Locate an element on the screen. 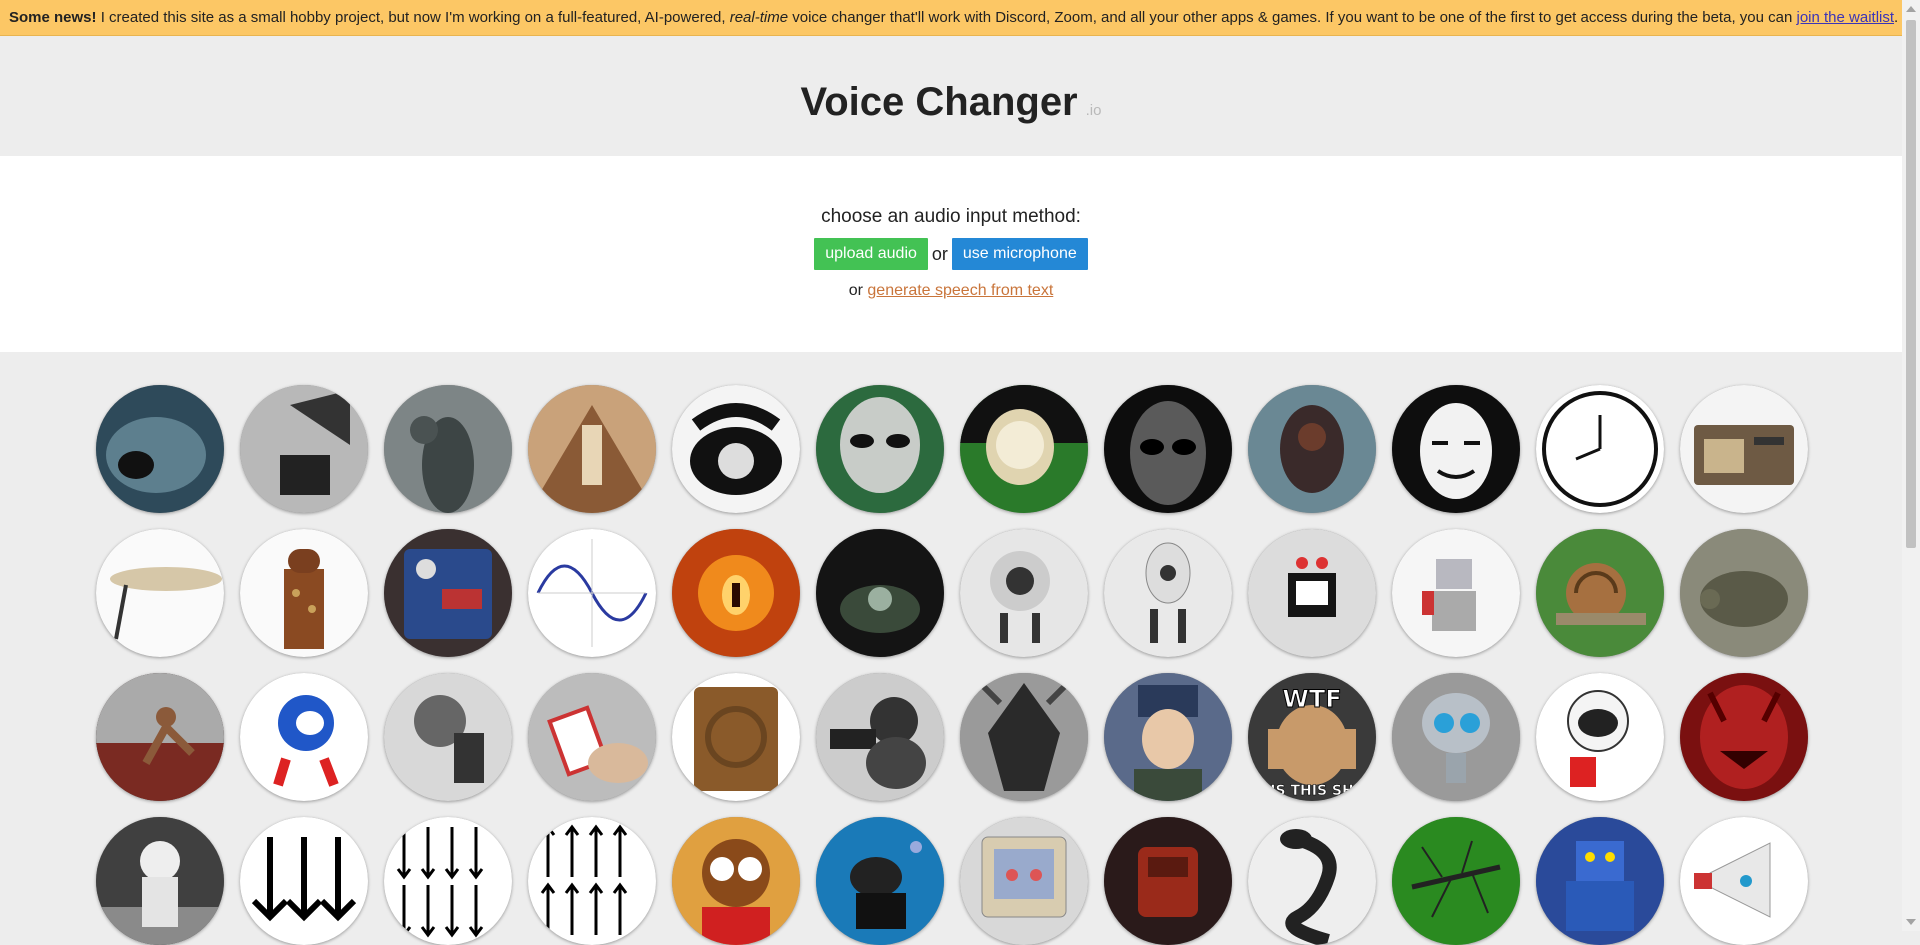 The width and height of the screenshot is (1920, 945). input-buttons-row: upload audio or use microphone is located at coordinates (951, 254).